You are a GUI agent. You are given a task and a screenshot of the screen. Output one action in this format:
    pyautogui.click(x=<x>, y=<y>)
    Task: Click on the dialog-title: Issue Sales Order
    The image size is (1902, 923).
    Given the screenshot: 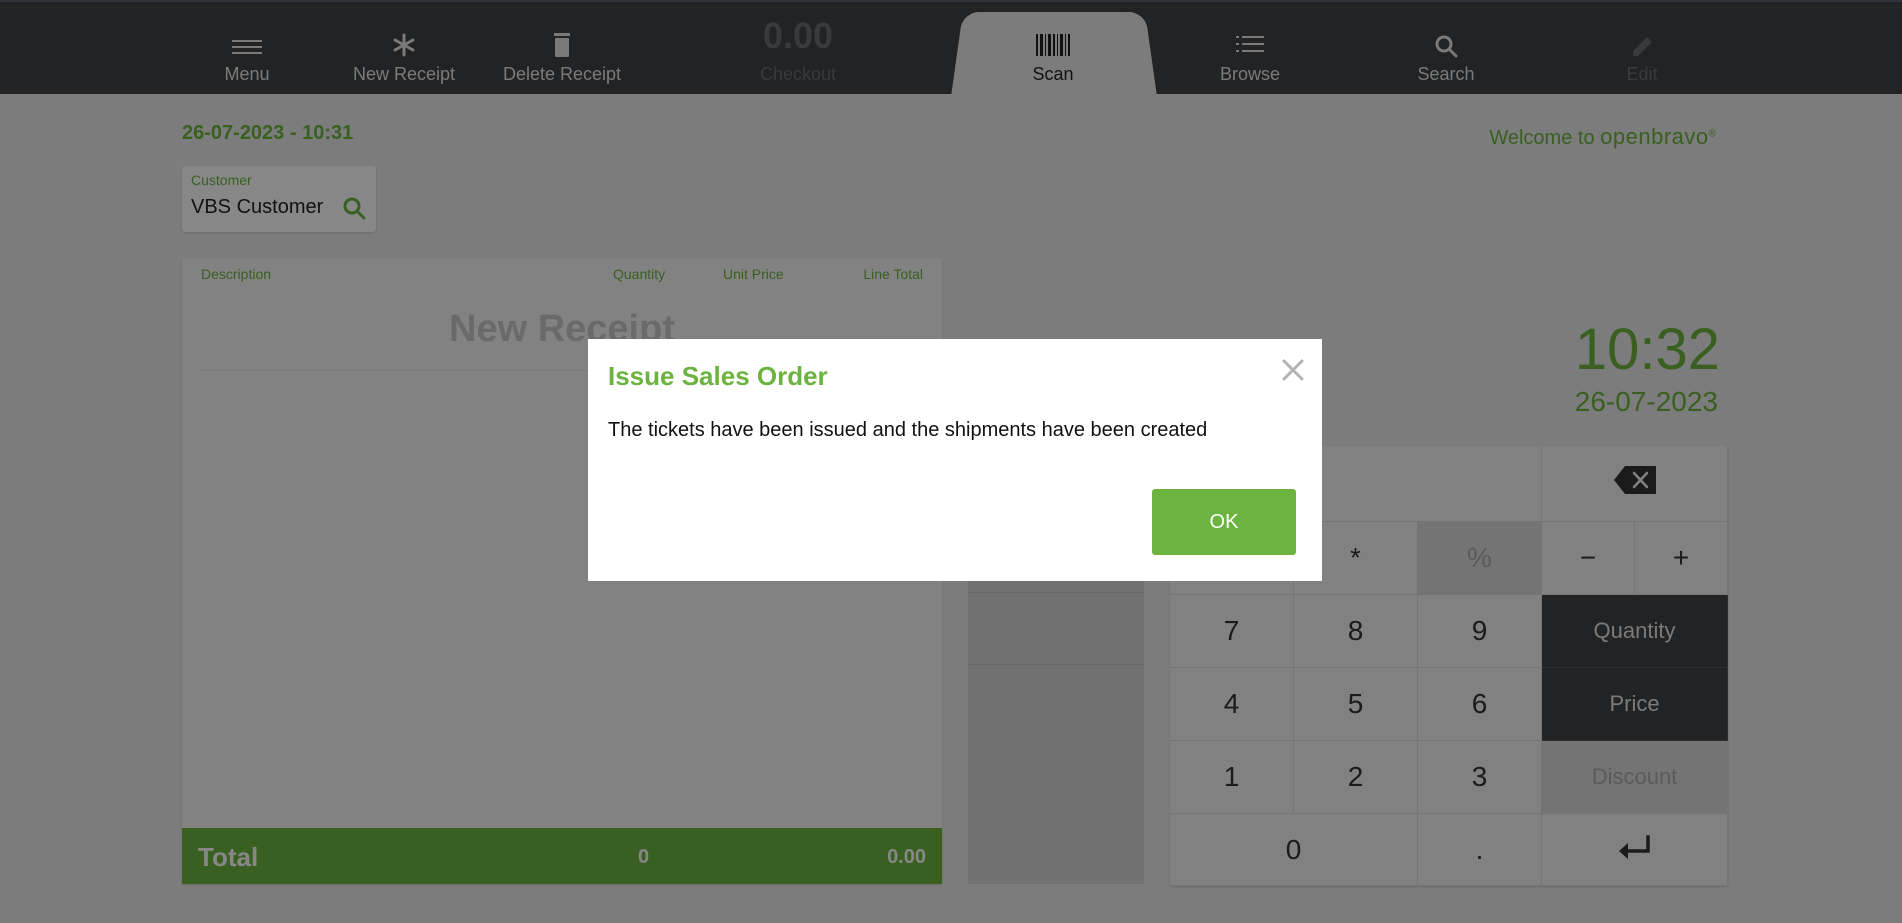 What is the action you would take?
    pyautogui.click(x=718, y=376)
    